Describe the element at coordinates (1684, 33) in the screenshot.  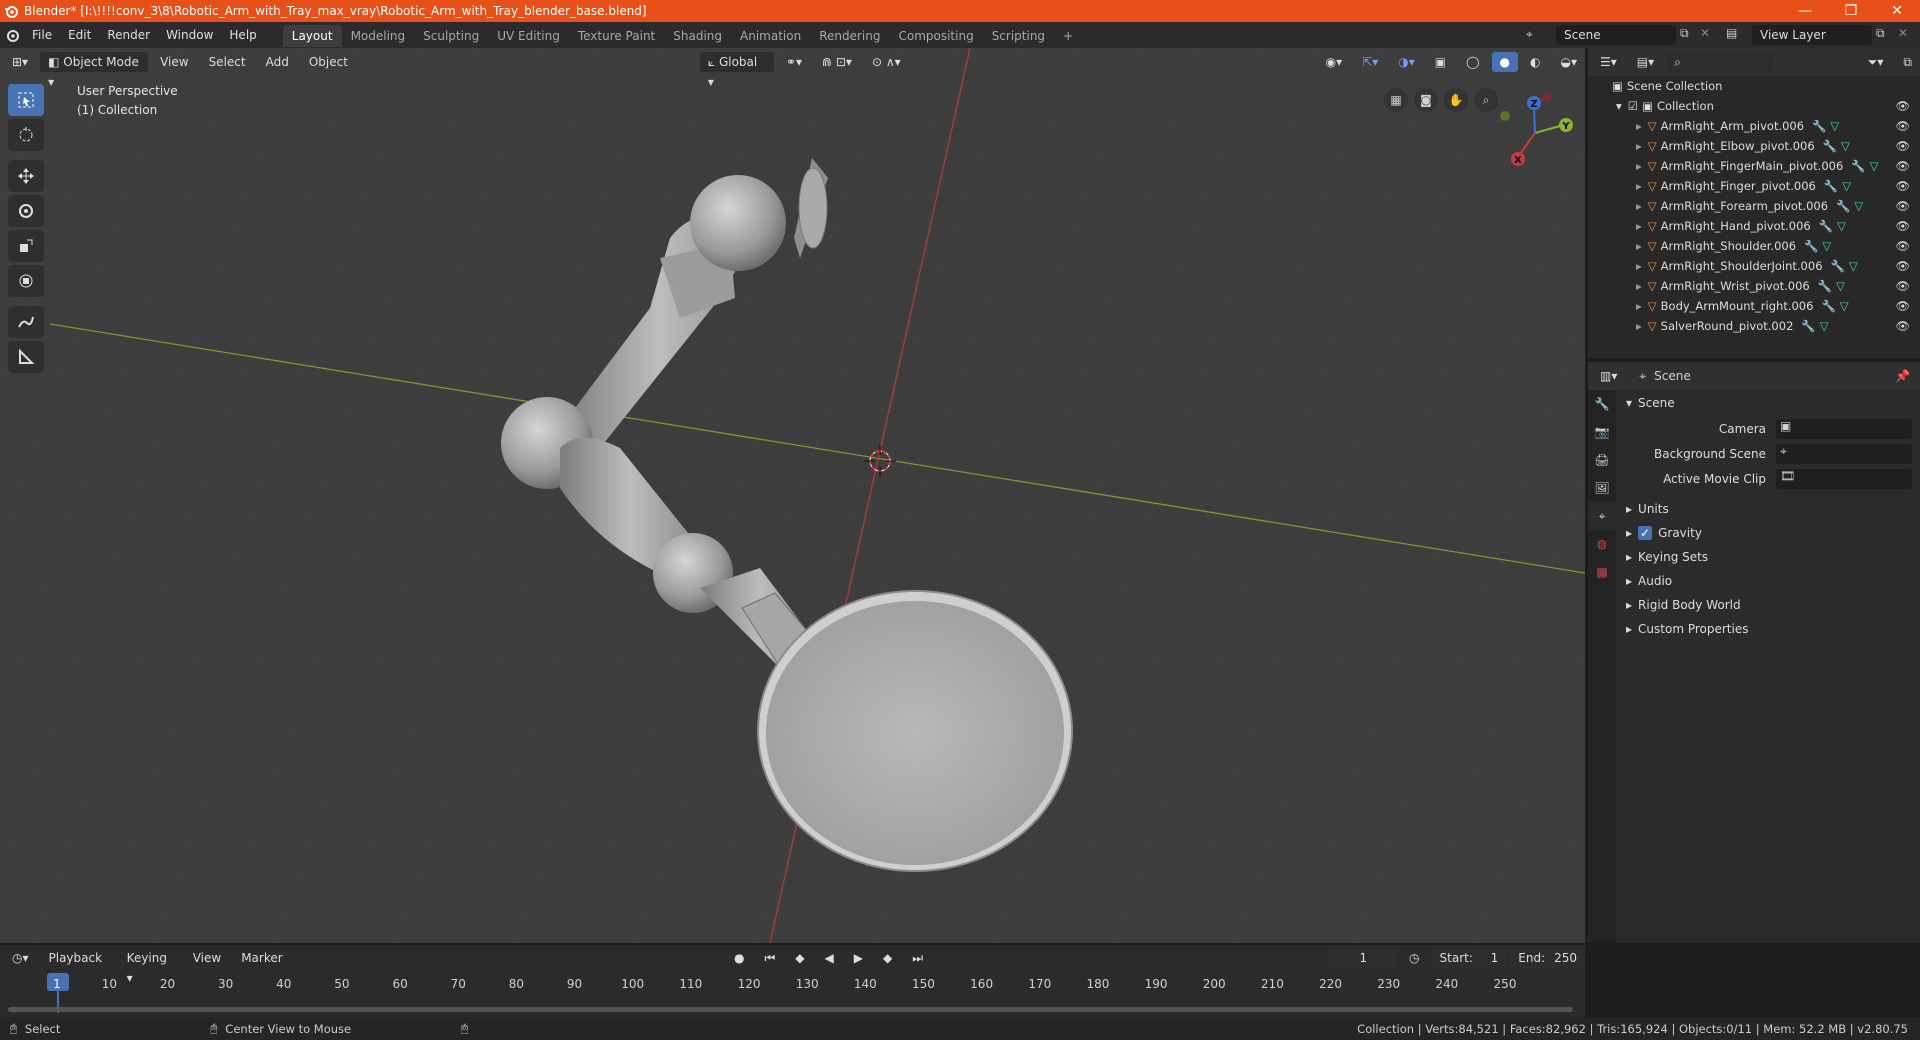
I see `new-scene-icon: ⧉` at that location.